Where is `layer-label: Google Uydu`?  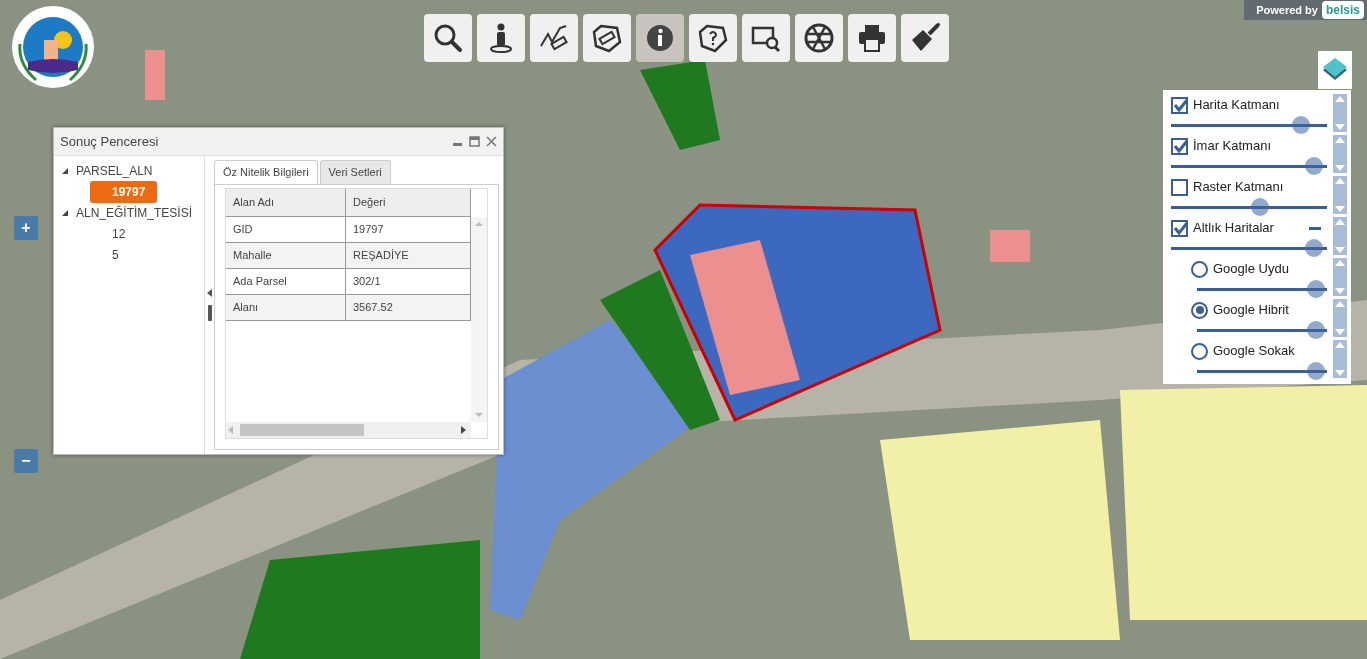 layer-label: Google Uydu is located at coordinates (1251, 269).